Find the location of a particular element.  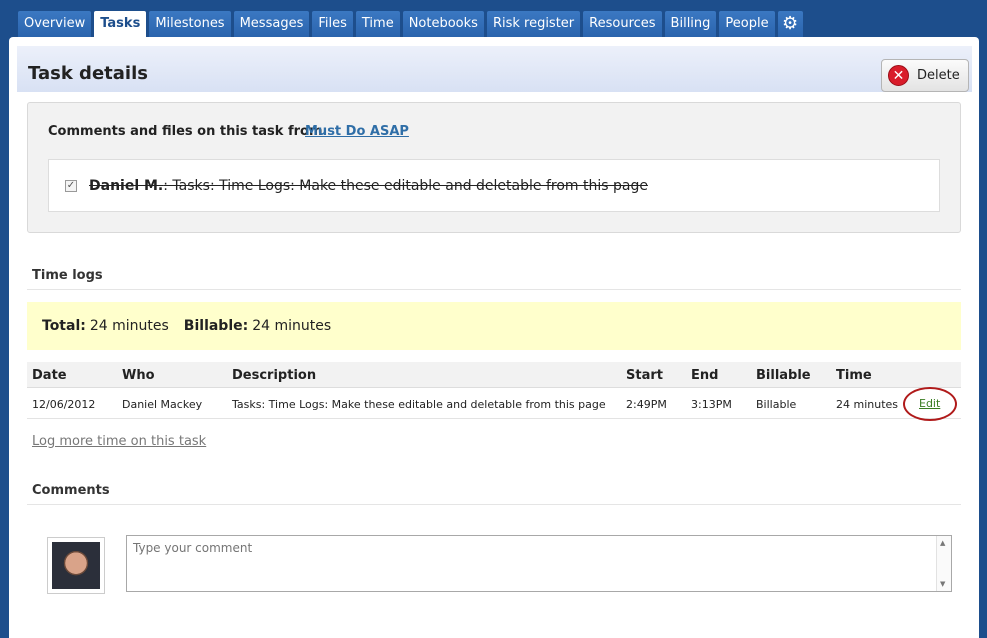

column-header: Start is located at coordinates (644, 375).